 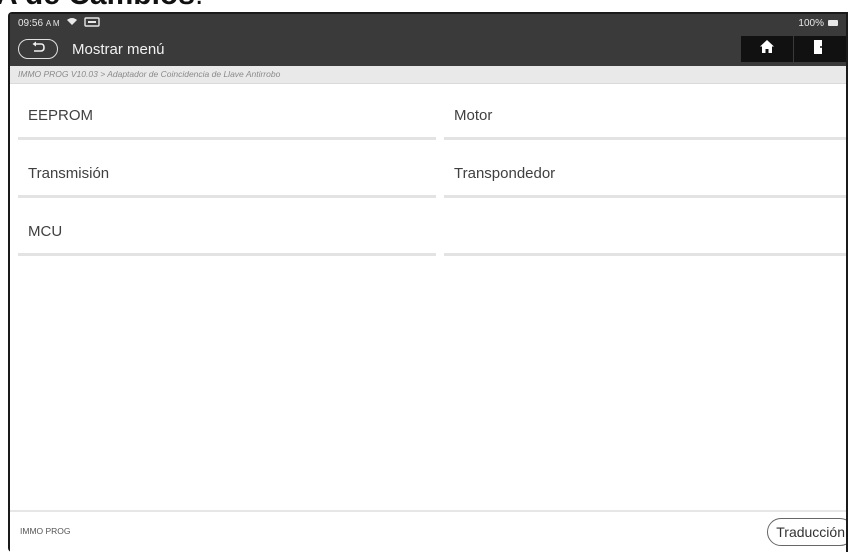 What do you see at coordinates (227, 232) in the screenshot?
I see `menu-item-mcu: MCU` at bounding box center [227, 232].